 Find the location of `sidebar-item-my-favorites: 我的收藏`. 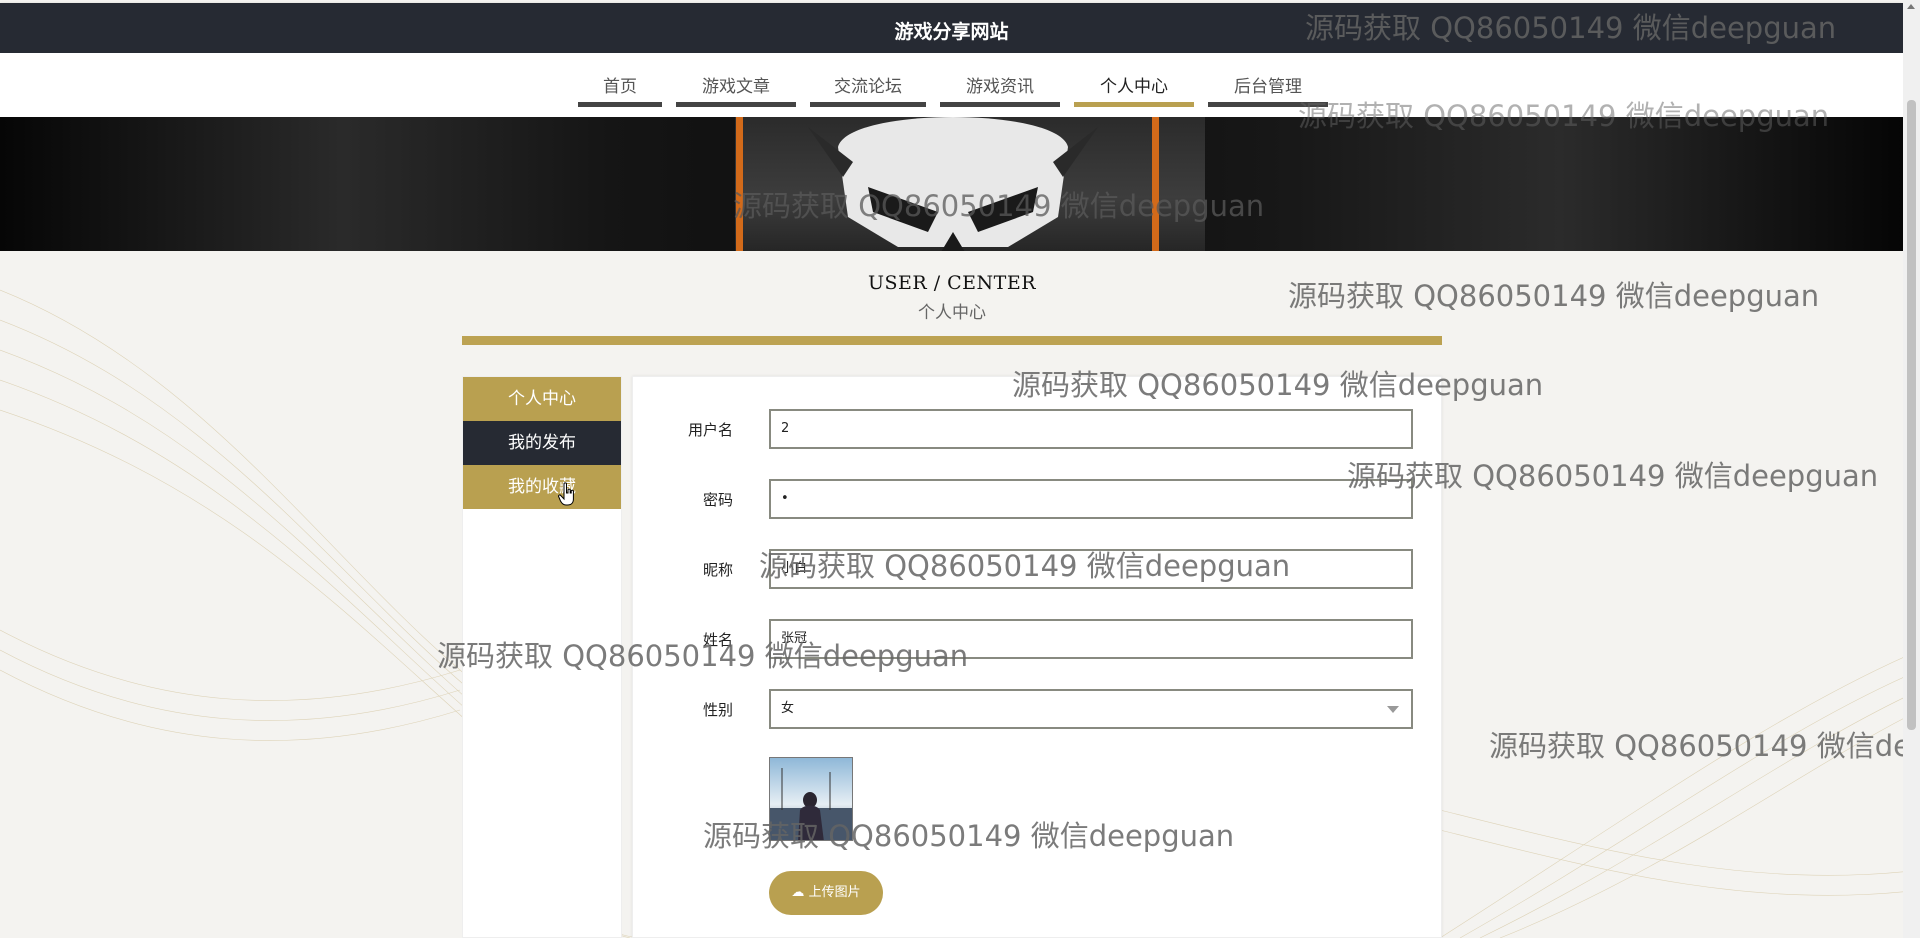

sidebar-item-my-favorites: 我的收藏 is located at coordinates (542, 487).